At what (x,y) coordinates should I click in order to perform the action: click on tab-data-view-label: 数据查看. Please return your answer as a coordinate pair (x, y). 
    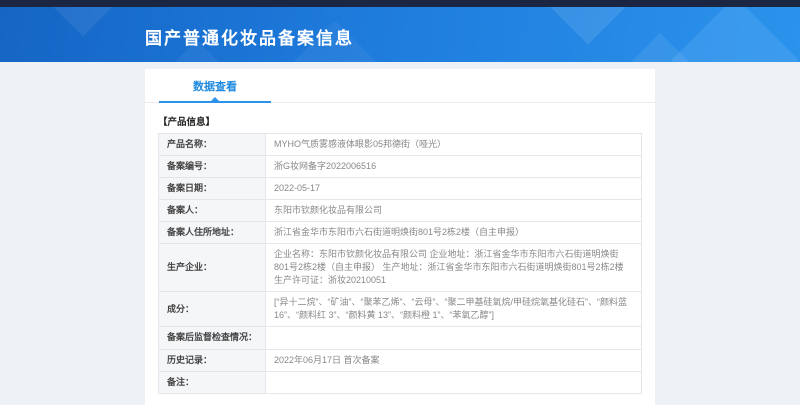
    Looking at the image, I should click on (215, 87).